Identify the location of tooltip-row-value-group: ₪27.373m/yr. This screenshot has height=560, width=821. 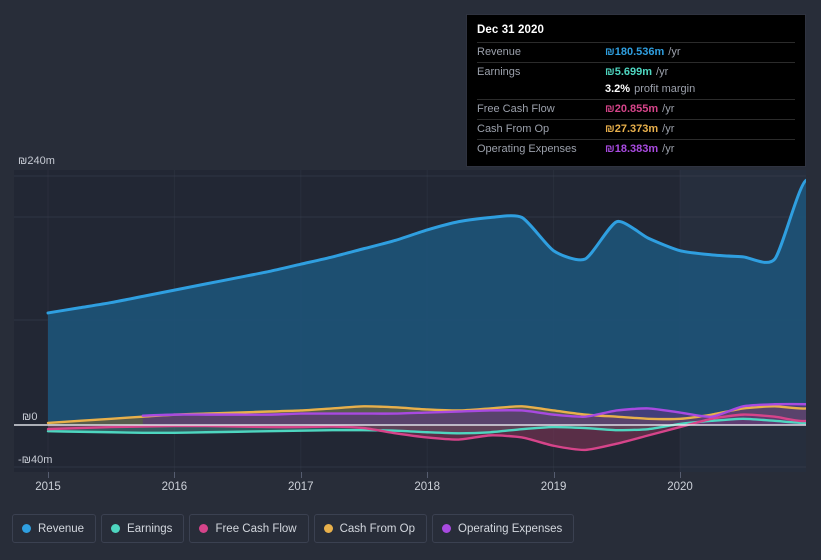
(639, 129).